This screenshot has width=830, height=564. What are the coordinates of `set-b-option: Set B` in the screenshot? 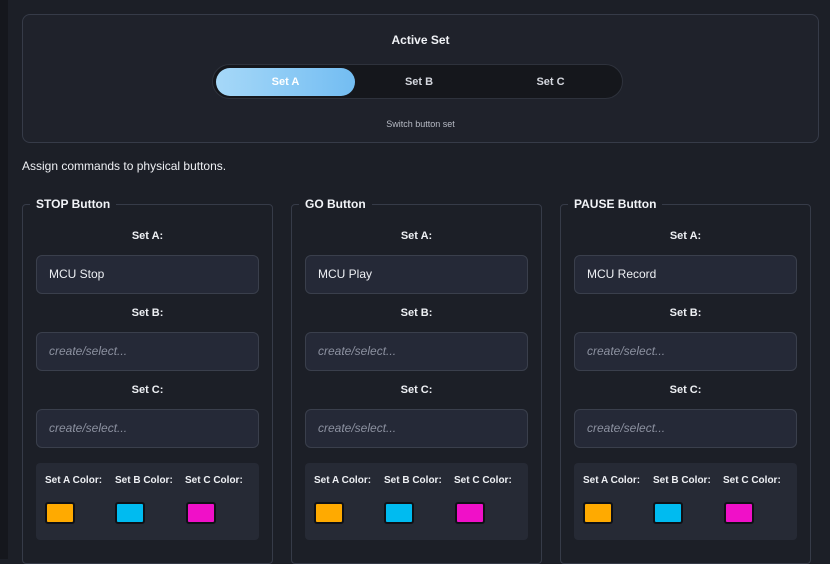 It's located at (419, 82).